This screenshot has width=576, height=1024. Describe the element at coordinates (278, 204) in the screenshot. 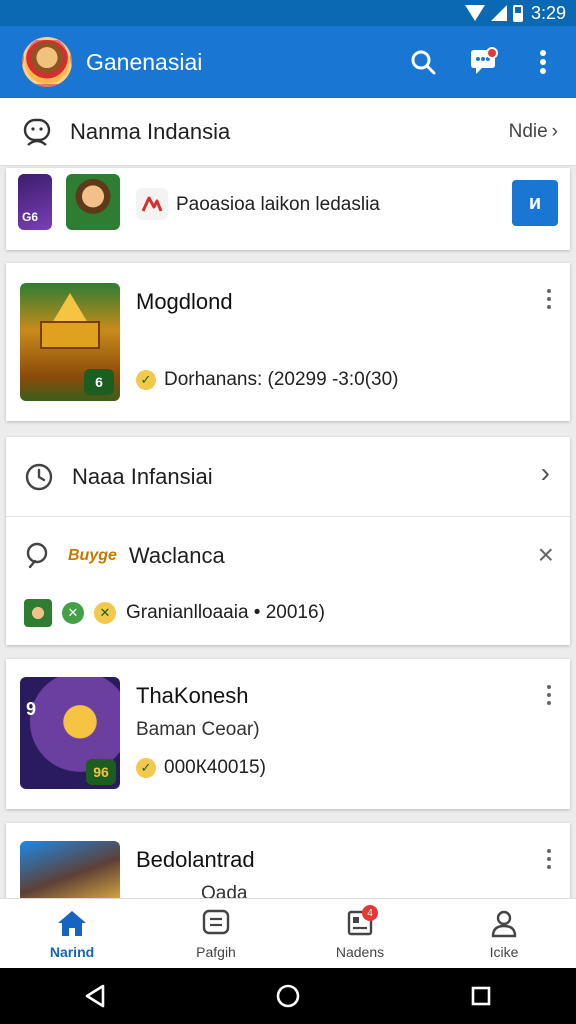

I see `promo-text: Paoasioa laikon ledaslia` at that location.